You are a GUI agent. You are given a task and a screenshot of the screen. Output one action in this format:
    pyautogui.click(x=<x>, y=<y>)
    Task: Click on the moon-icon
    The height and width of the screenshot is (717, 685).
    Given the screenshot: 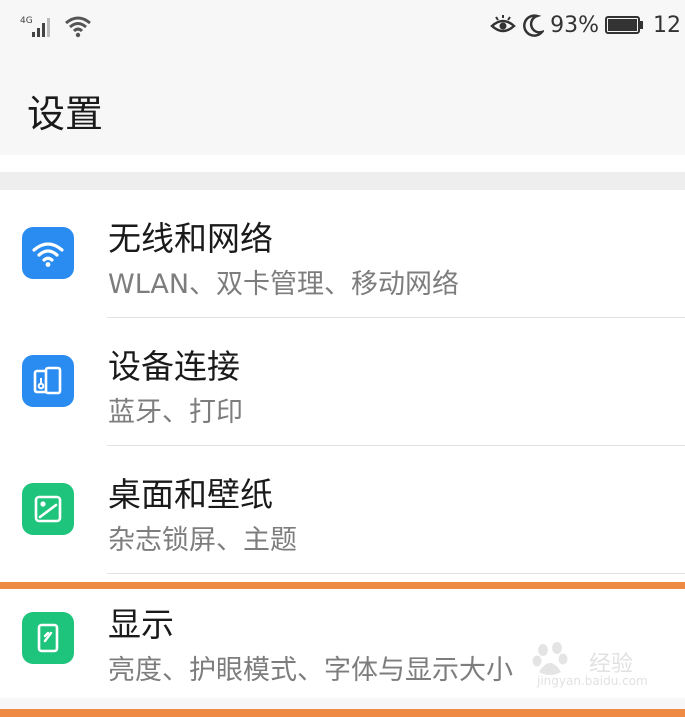 What is the action you would take?
    pyautogui.click(x=534, y=25)
    